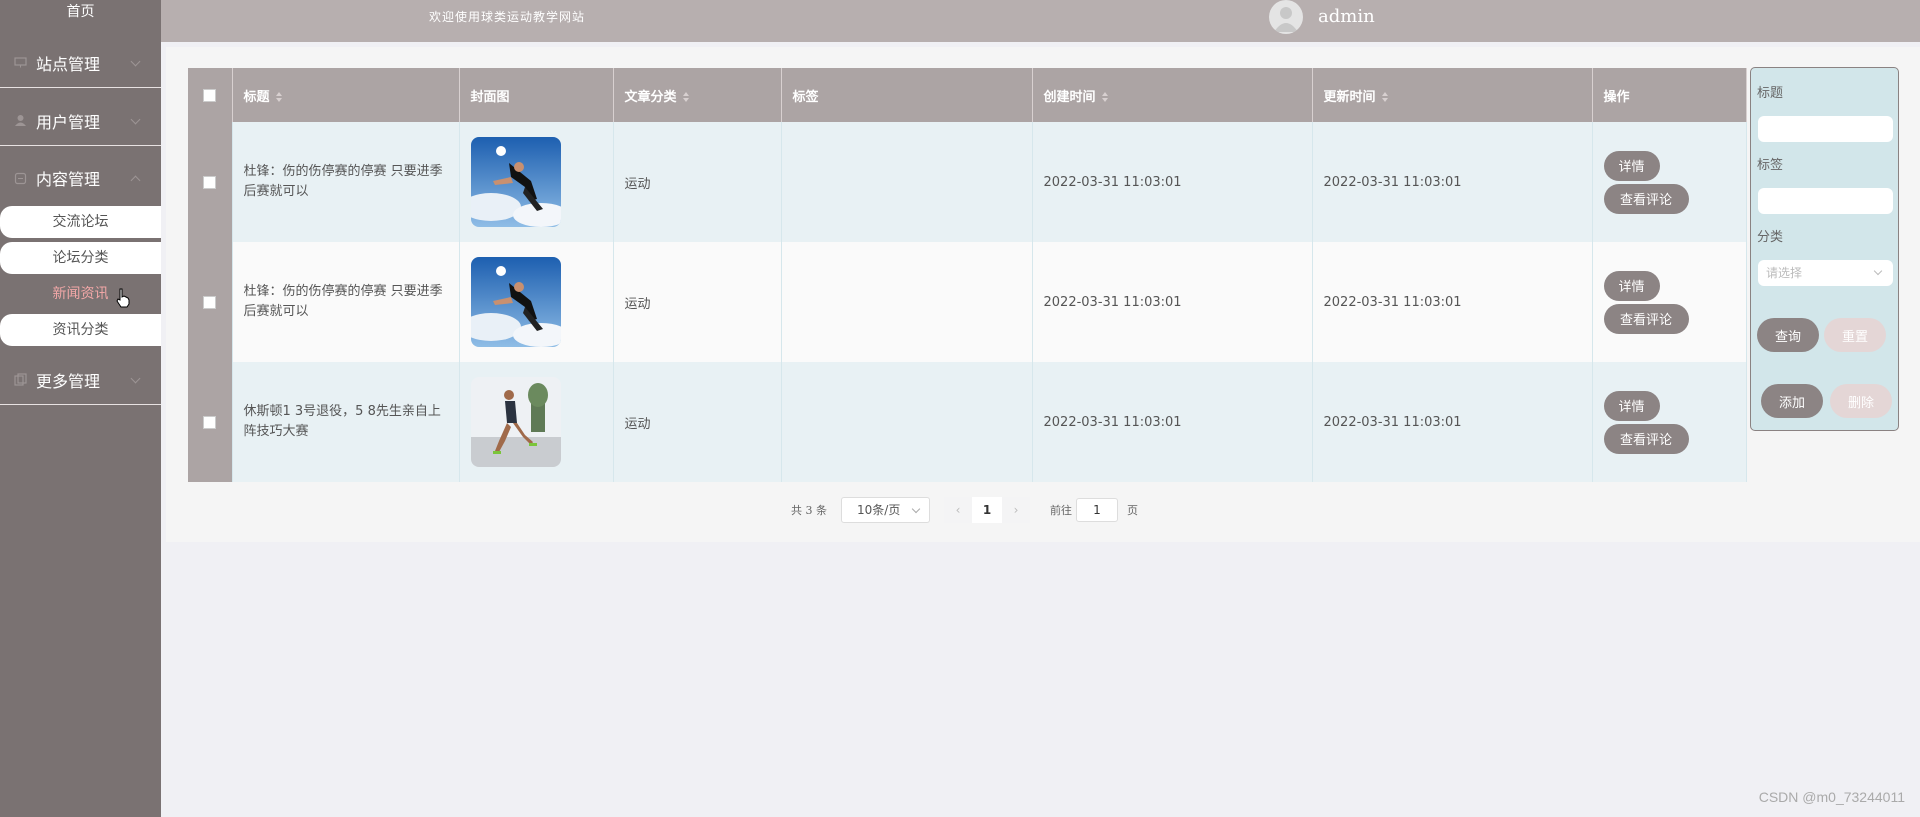 This screenshot has width=1920, height=817. What do you see at coordinates (958, 510) in the screenshot?
I see `prev-page-button: ‹` at bounding box center [958, 510].